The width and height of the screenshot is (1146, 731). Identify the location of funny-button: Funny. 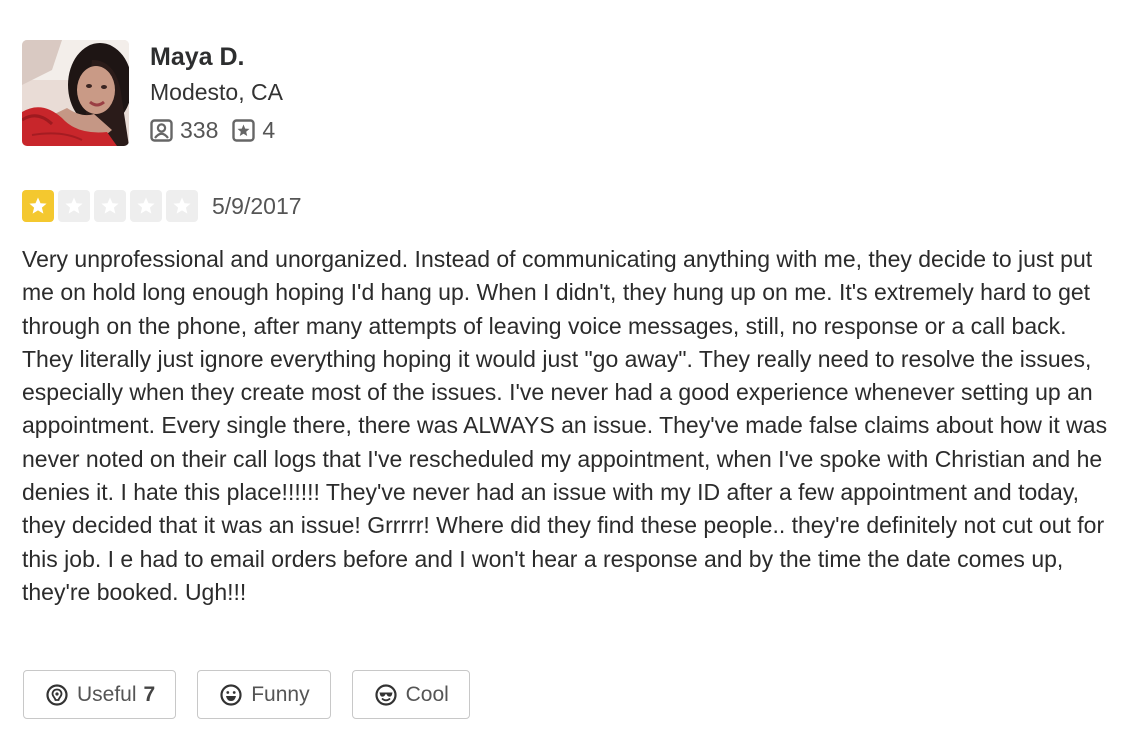
(264, 694).